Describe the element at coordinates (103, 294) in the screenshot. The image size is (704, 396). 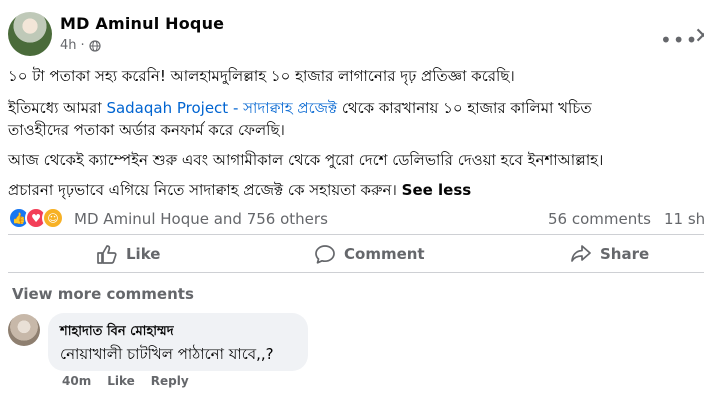
I see `view-more-comments-link: View more comments` at that location.